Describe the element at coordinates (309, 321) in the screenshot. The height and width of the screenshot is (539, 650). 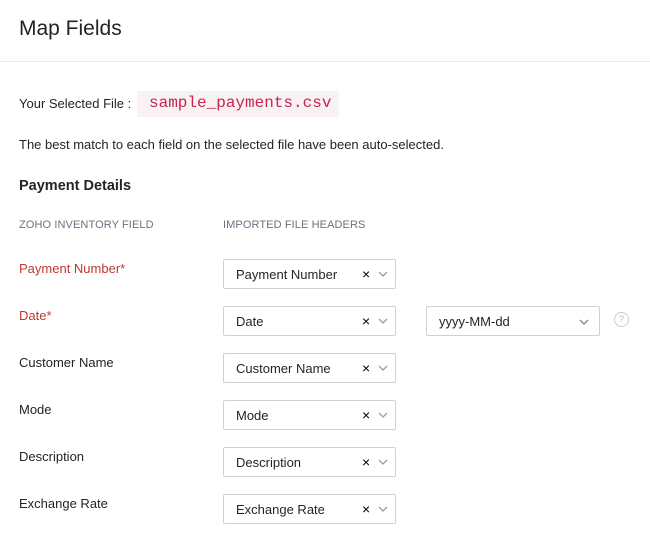
I see `date-select: Date ×` at that location.